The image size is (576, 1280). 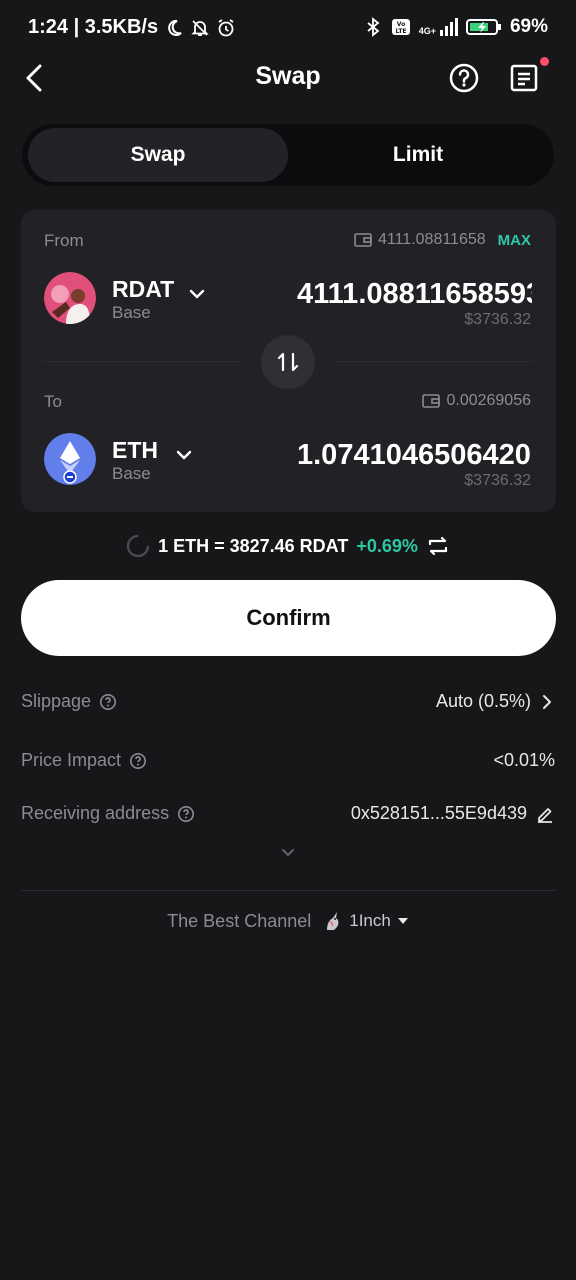 What do you see at coordinates (400, 24) in the screenshot?
I see `svg-text: Vo` at bounding box center [400, 24].